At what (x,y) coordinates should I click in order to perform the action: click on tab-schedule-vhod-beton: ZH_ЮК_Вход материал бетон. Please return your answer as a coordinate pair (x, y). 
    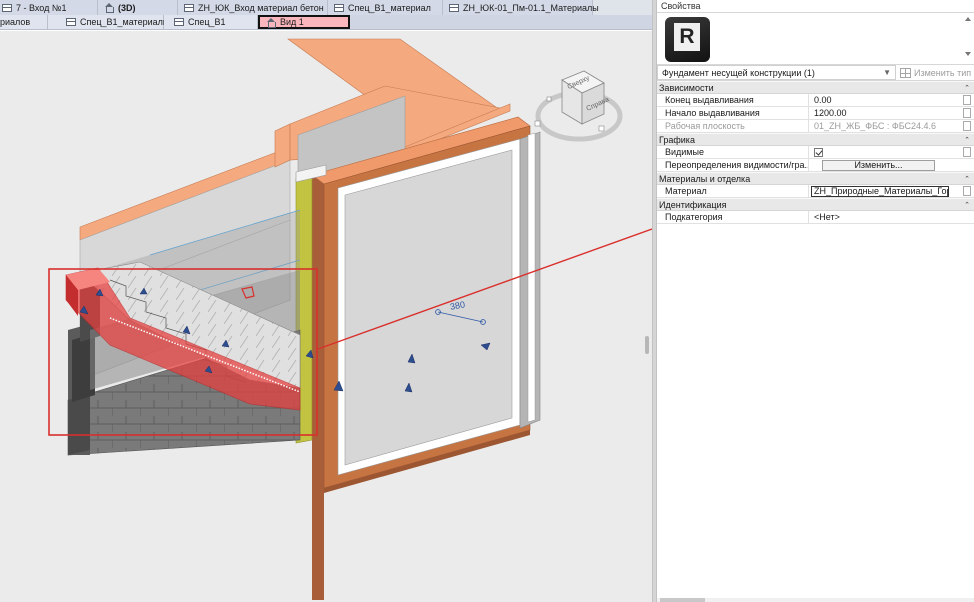
    Looking at the image, I should click on (253, 7).